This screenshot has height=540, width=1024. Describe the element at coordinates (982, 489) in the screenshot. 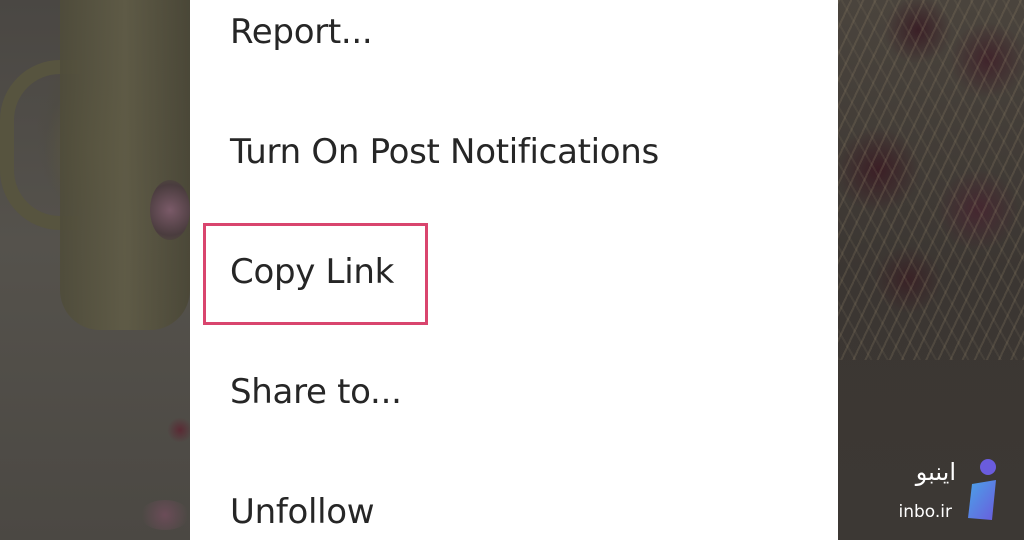

I see `inbo-logo-icon` at that location.